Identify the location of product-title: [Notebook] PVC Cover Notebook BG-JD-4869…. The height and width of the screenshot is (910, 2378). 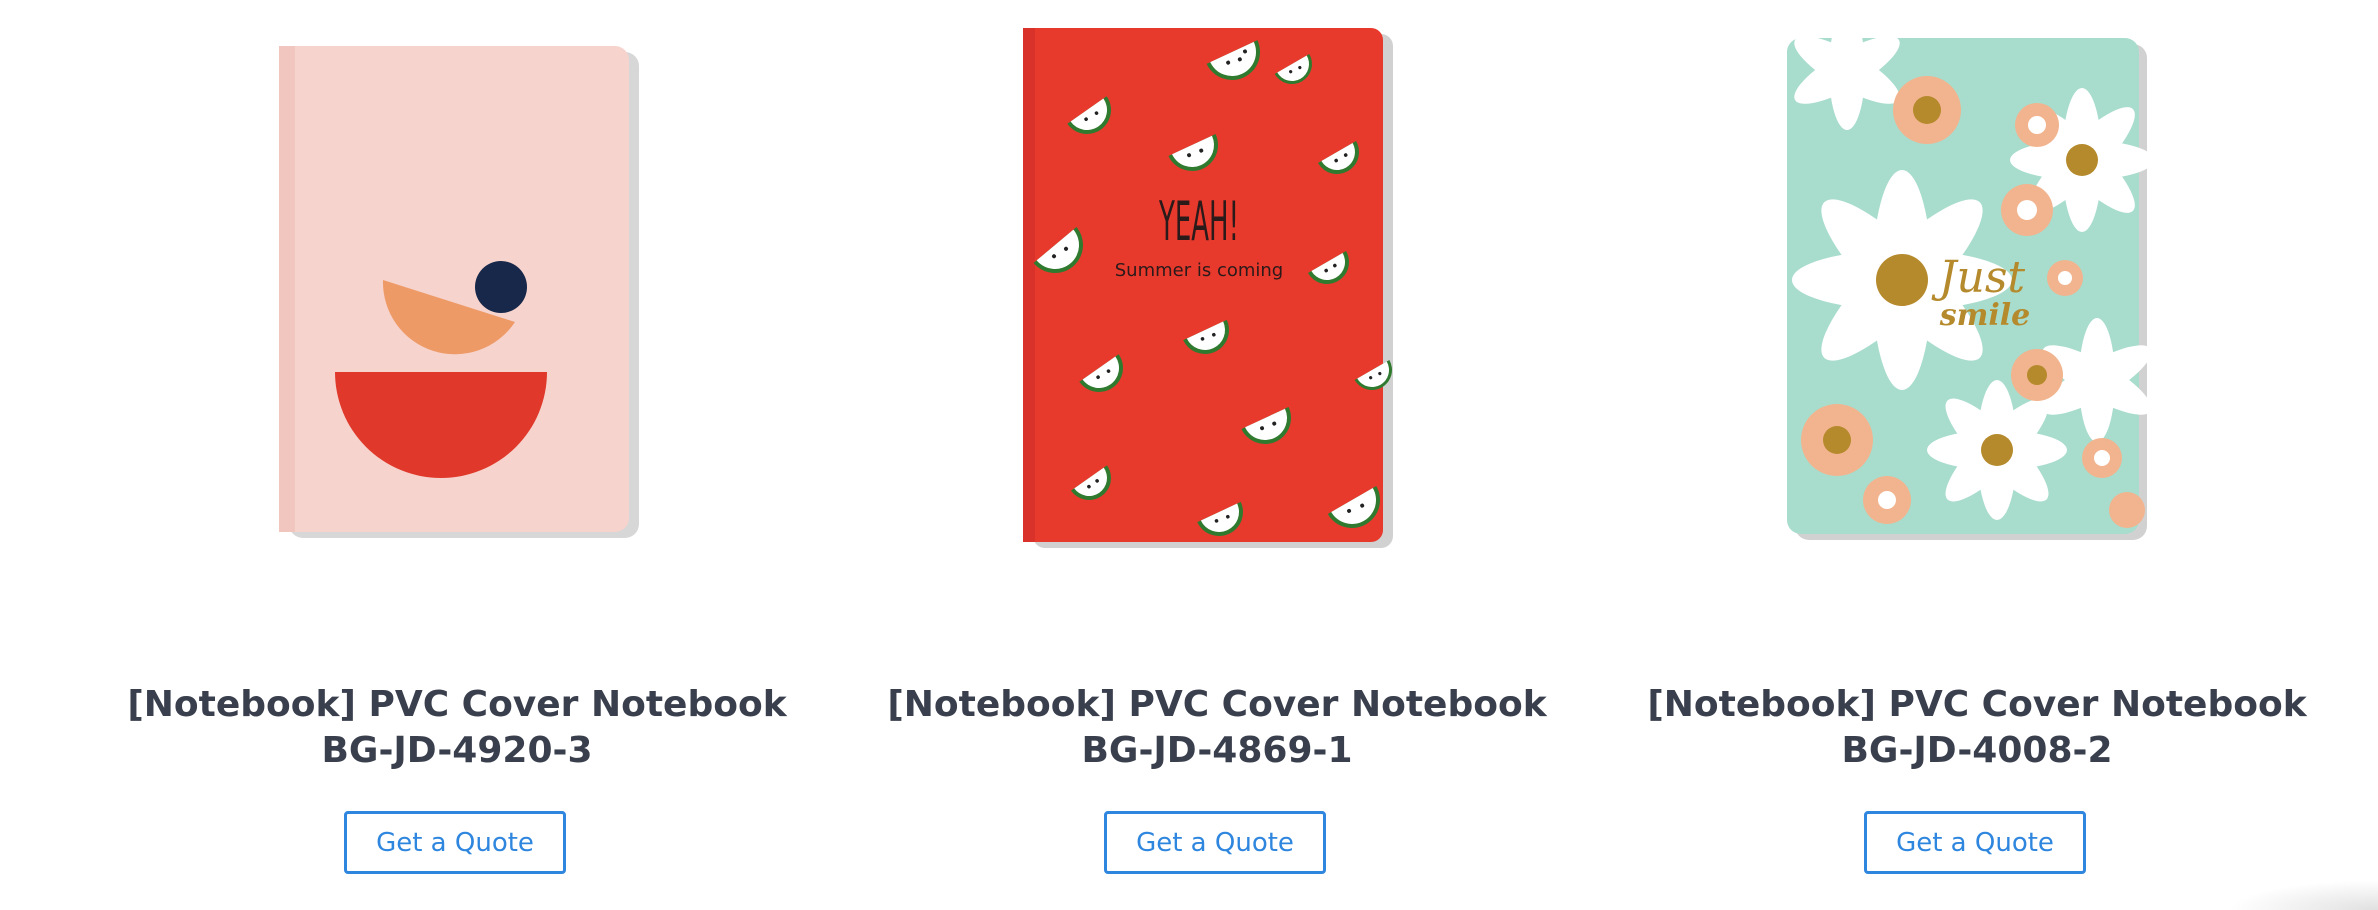
(1217, 728).